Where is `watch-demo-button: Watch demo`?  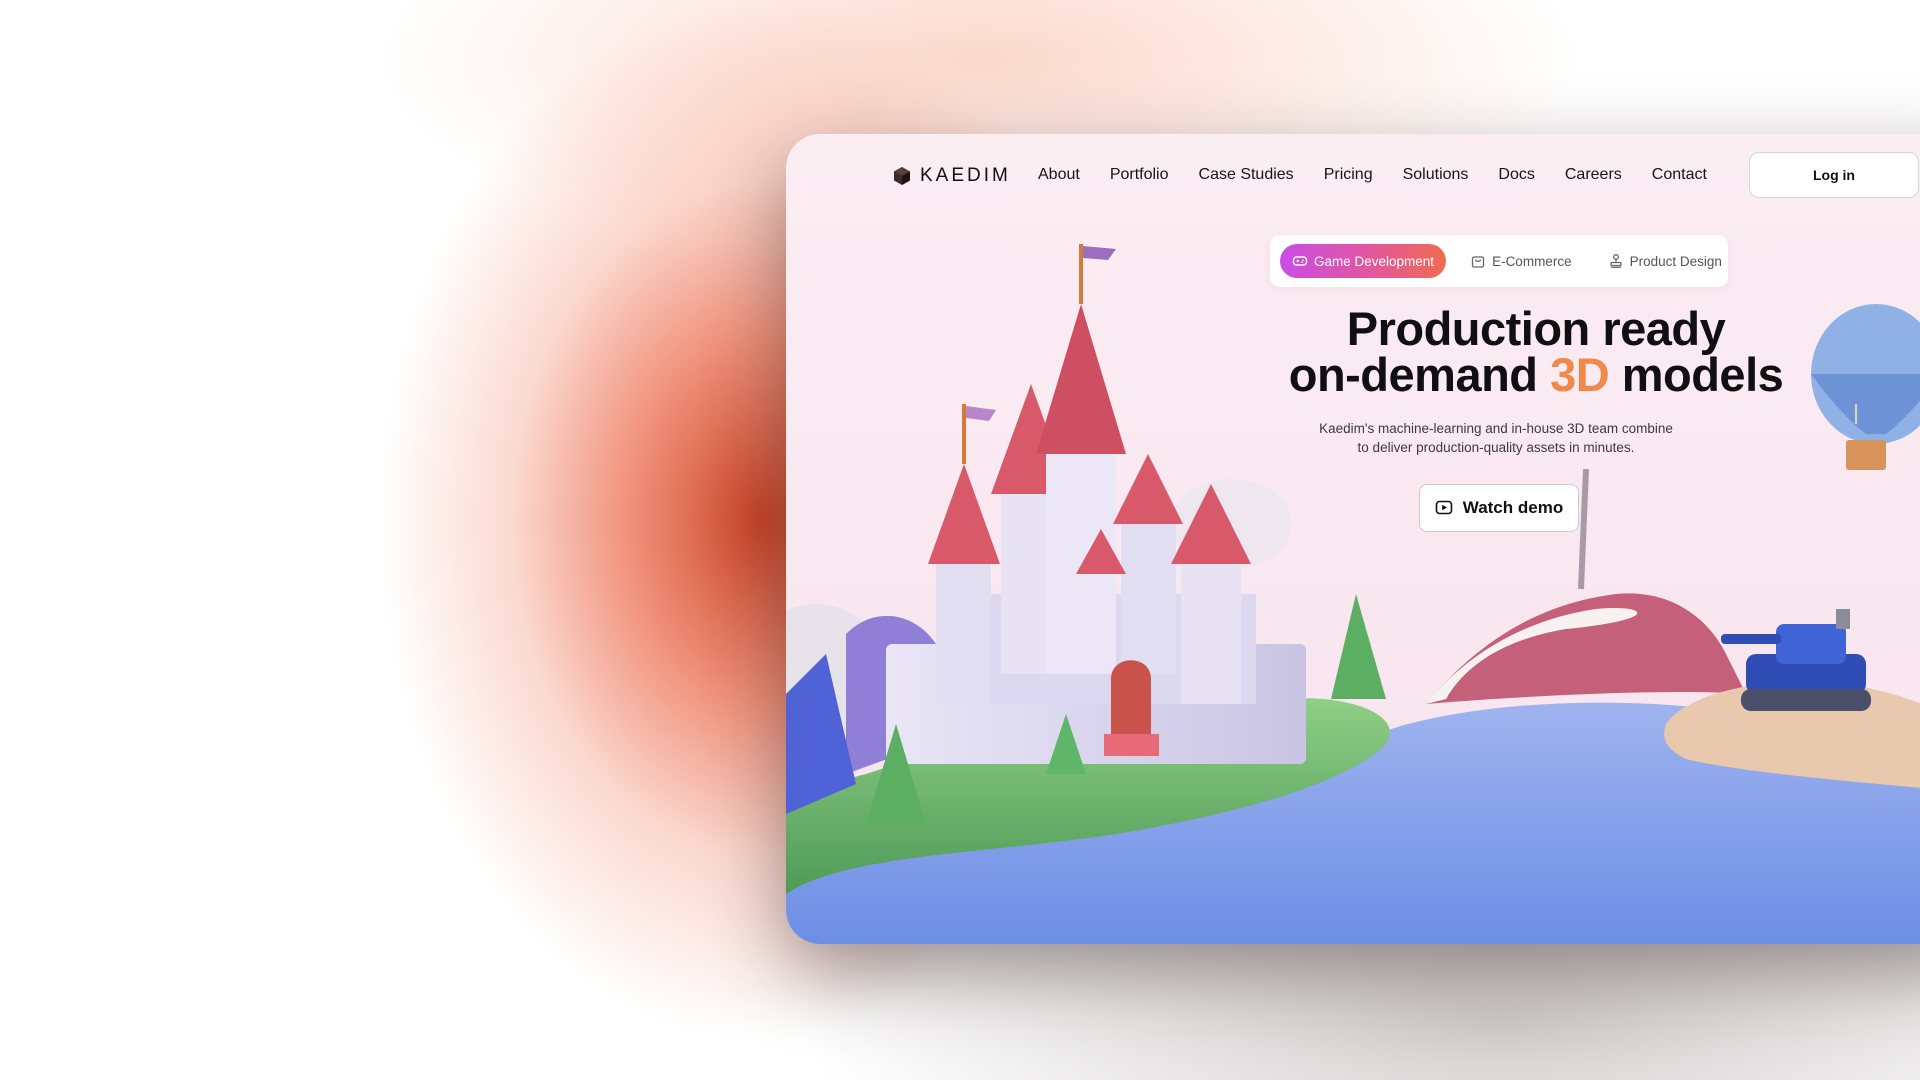 watch-demo-button: Watch demo is located at coordinates (1499, 508).